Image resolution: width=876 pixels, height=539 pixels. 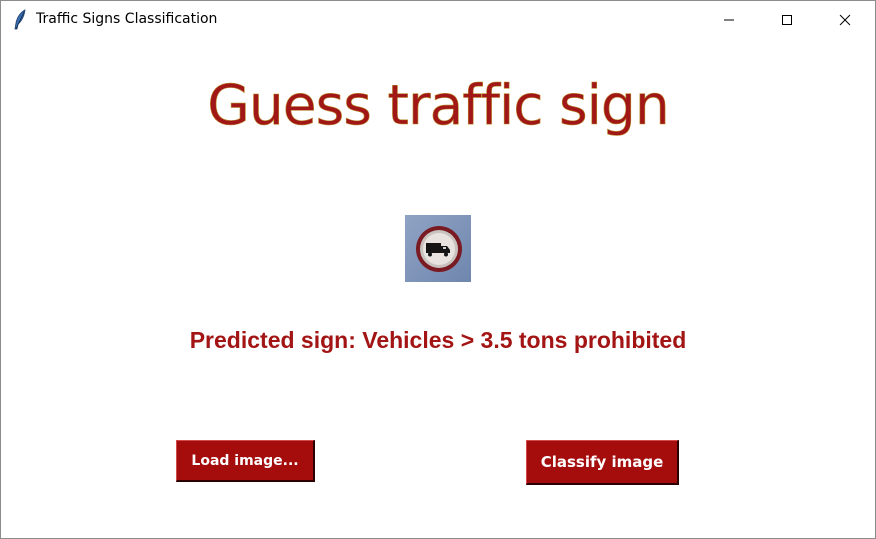 I want to click on maximize-icon, so click(x=787, y=20).